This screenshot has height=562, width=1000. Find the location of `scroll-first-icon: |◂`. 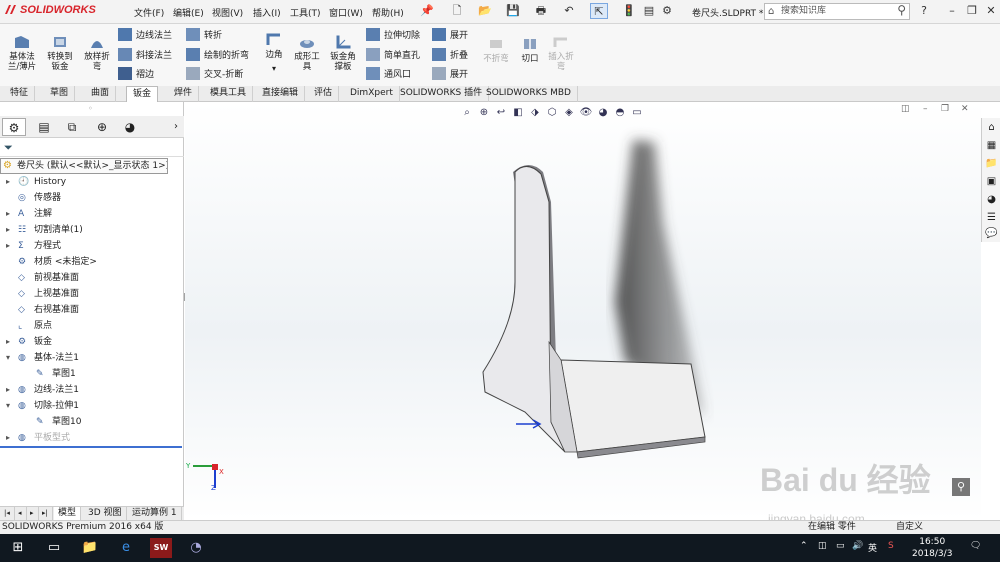

scroll-first-icon: |◂ is located at coordinates (7, 514).